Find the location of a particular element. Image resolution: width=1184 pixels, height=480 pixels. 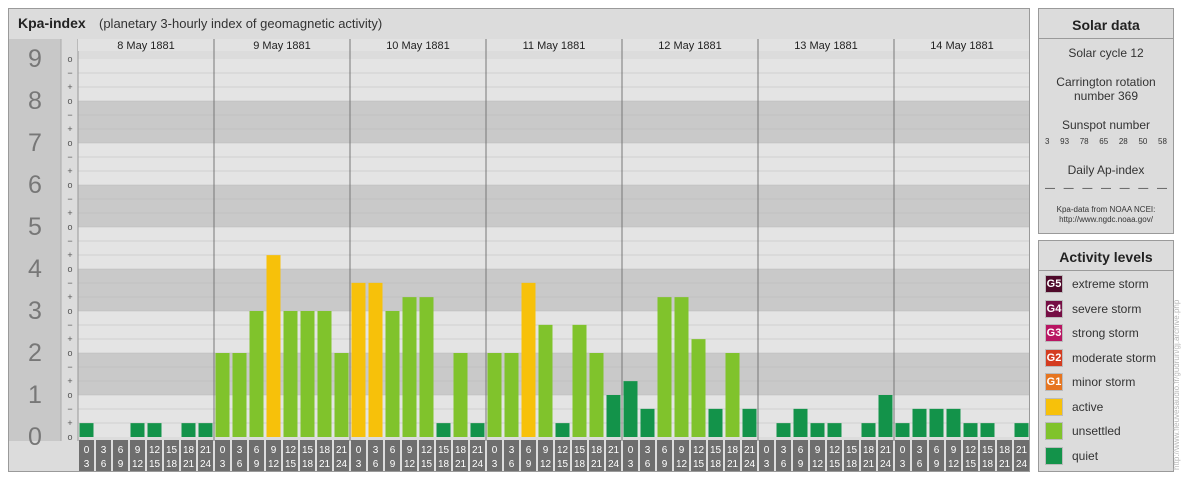

level-swatch: G1 is located at coordinates (1054, 382).